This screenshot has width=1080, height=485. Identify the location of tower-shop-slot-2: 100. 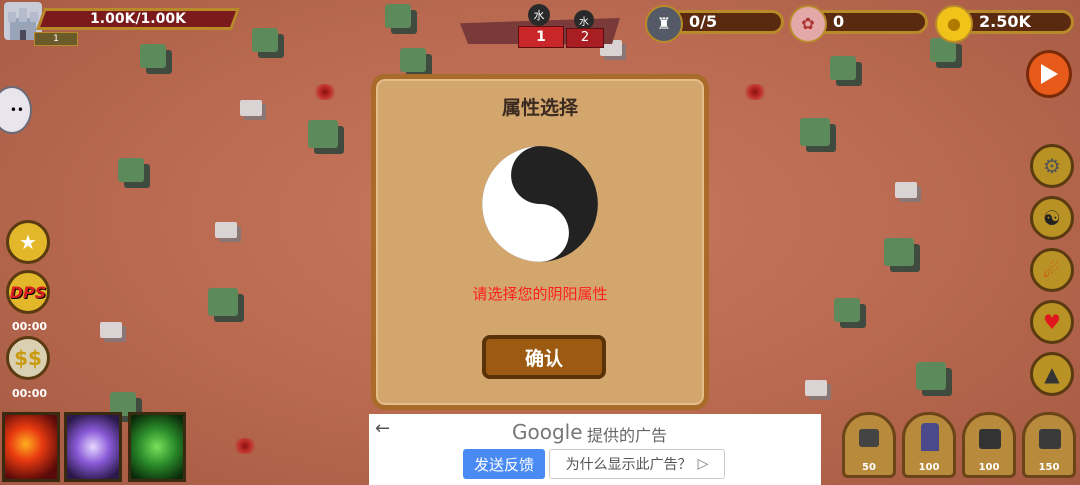
(929, 445).